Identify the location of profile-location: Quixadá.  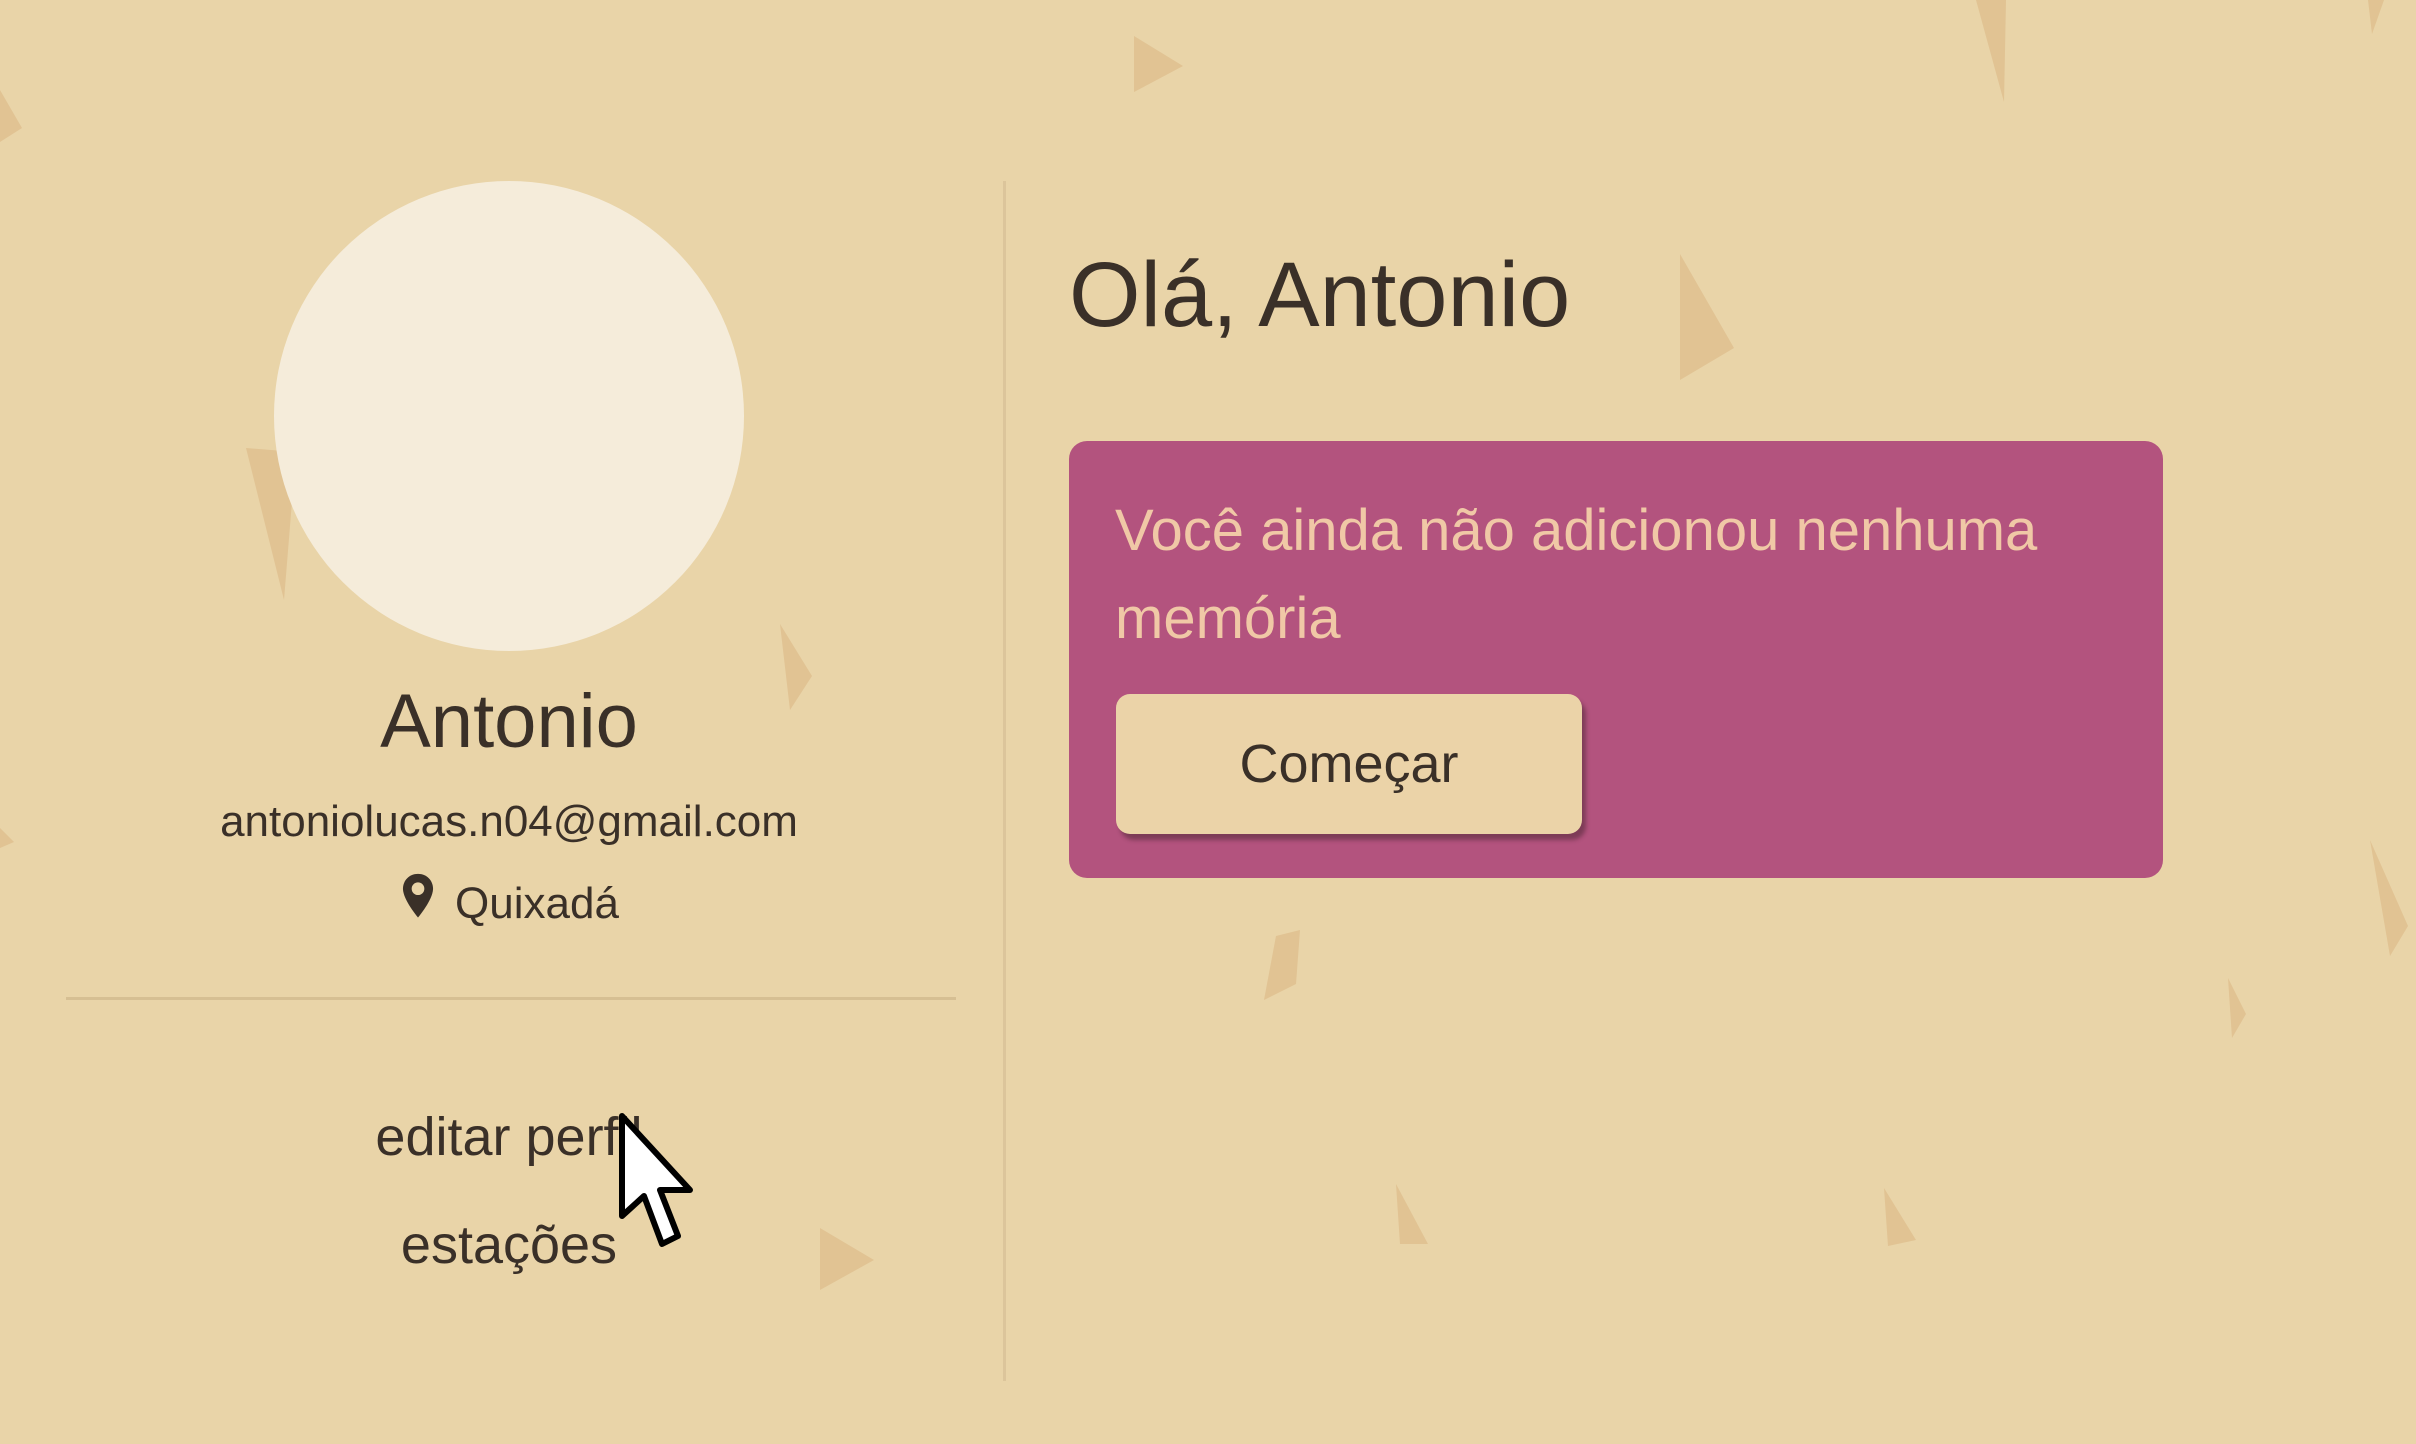
(509, 902).